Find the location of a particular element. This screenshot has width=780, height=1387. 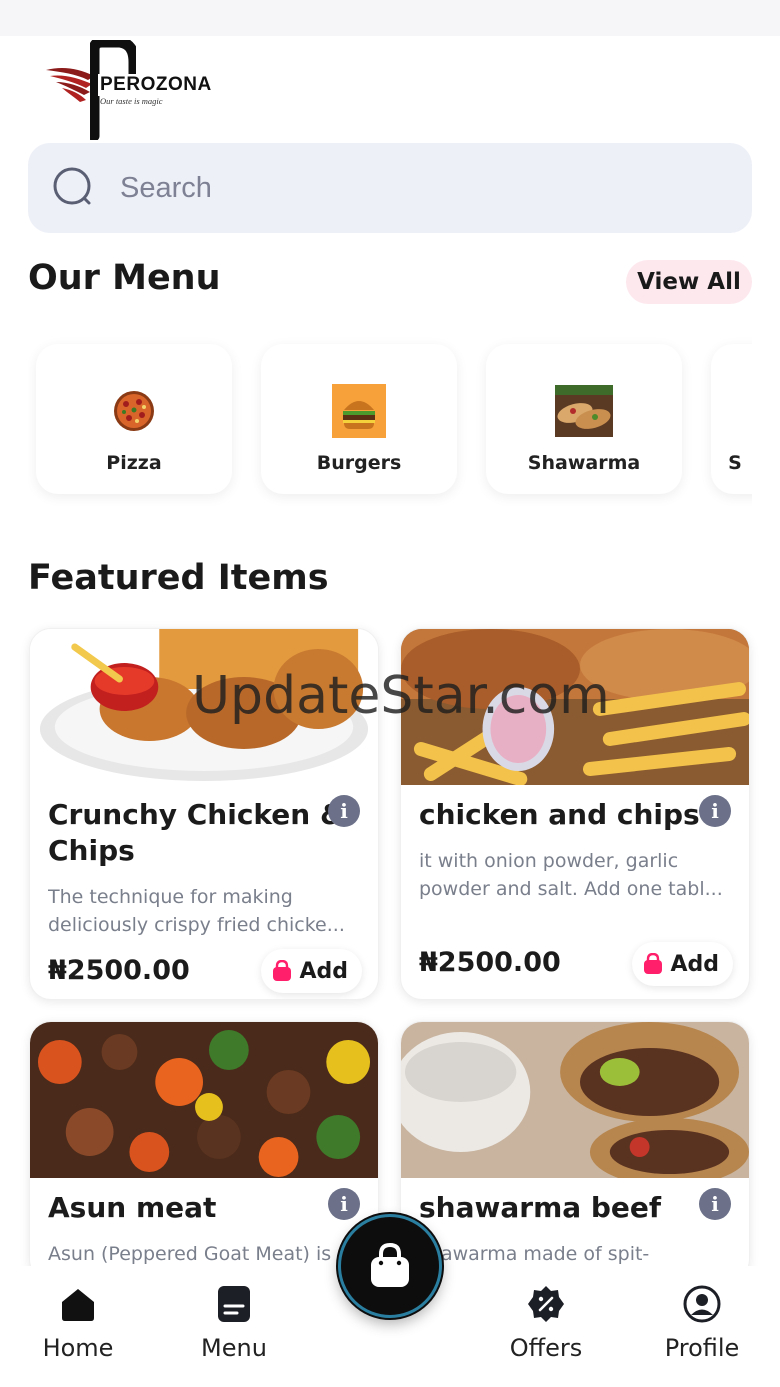

shawarma-image is located at coordinates (584, 411).